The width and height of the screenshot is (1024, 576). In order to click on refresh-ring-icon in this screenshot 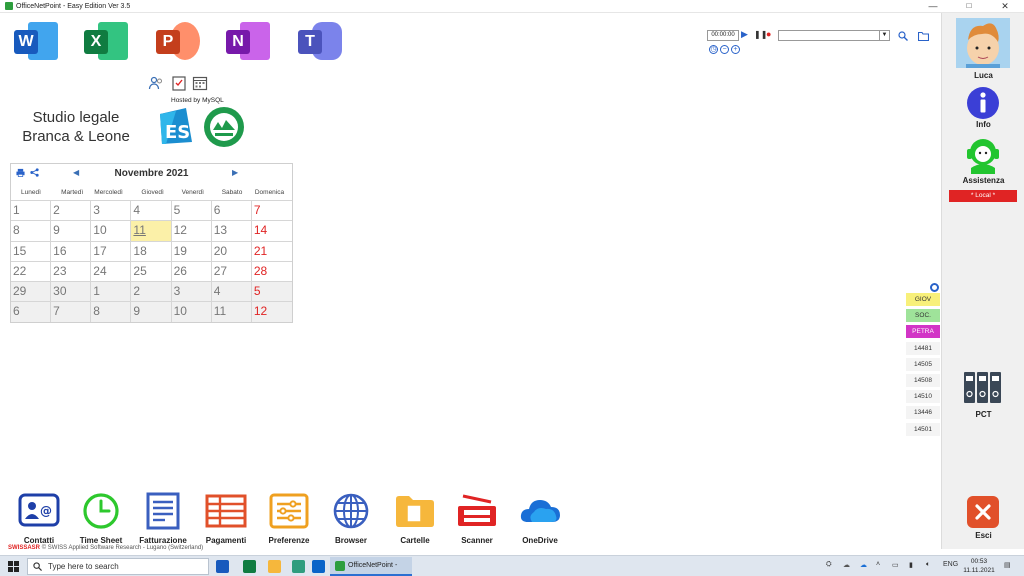, I will do `click(934, 287)`.